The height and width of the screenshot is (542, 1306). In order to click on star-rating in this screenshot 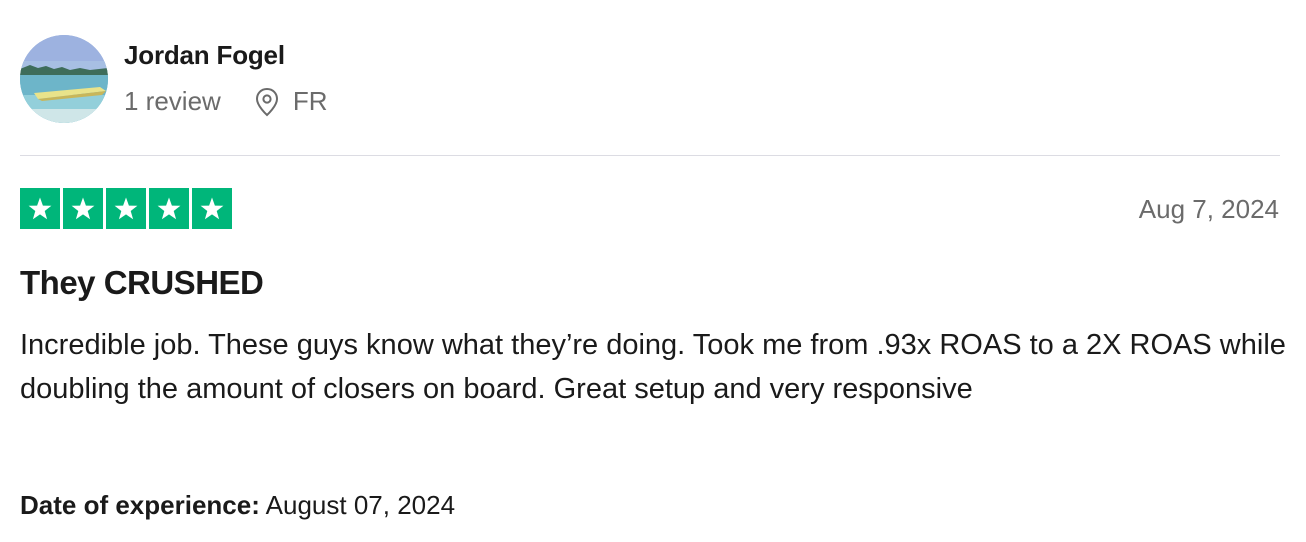, I will do `click(126, 208)`.